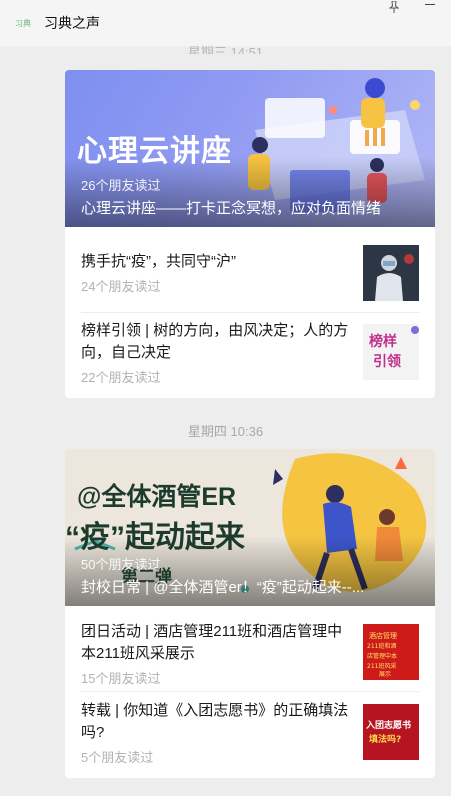 Image resolution: width=451 pixels, height=796 pixels. I want to click on medical-worker-thumbnail, so click(391, 273).